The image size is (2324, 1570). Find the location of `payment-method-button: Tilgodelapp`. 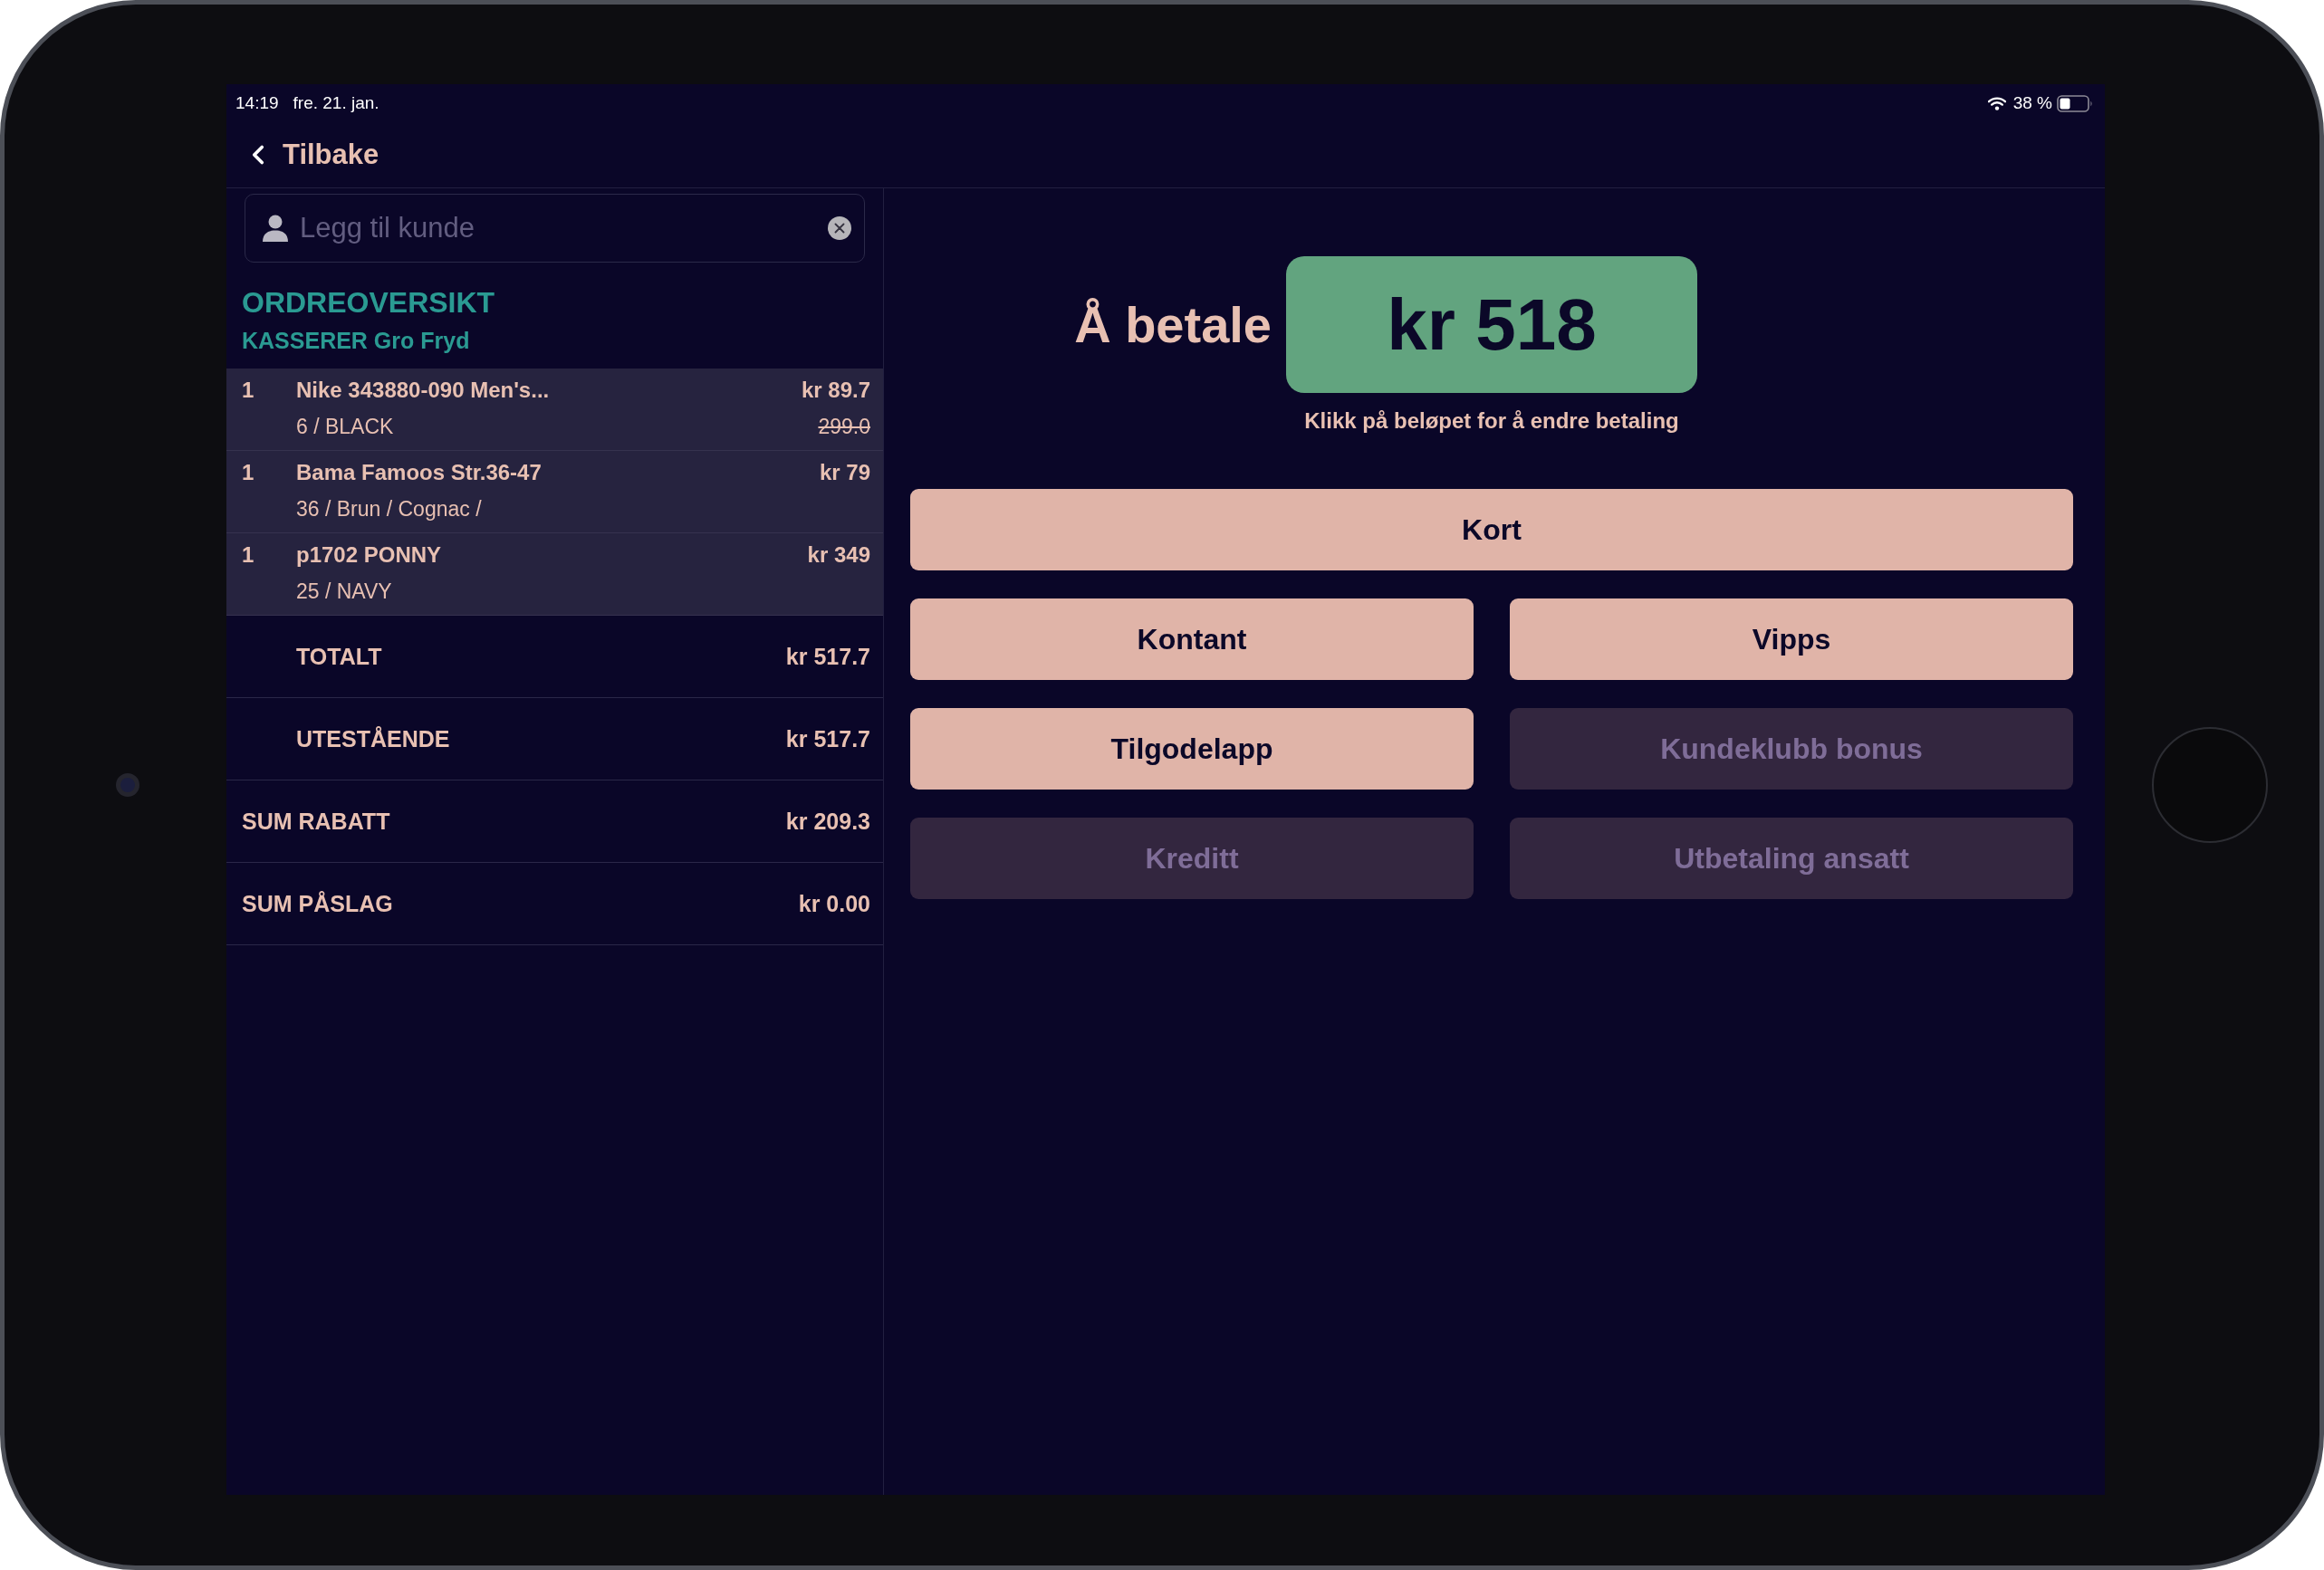

payment-method-button: Tilgodelapp is located at coordinates (1192, 749).